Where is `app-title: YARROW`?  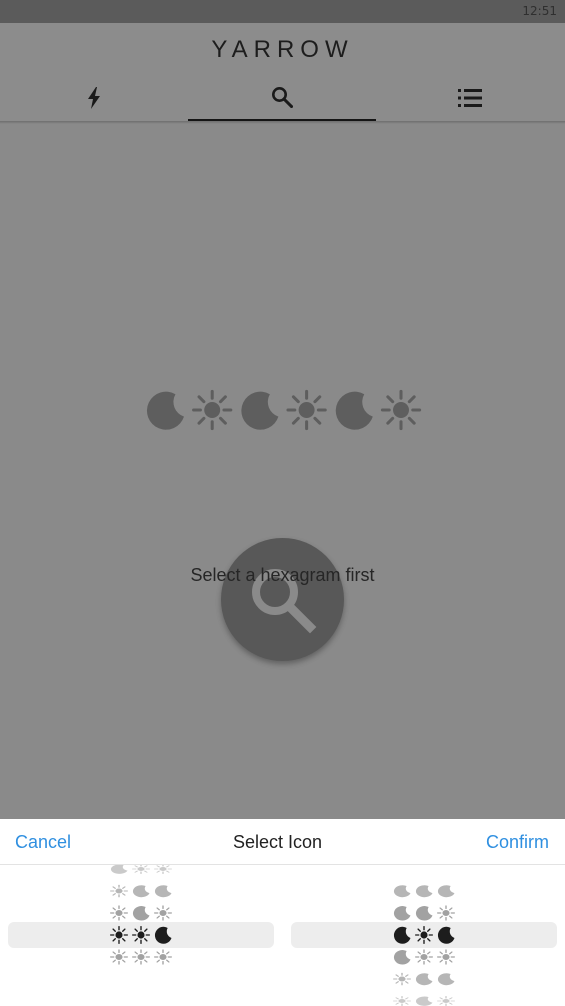
app-title: YARROW is located at coordinates (282, 49).